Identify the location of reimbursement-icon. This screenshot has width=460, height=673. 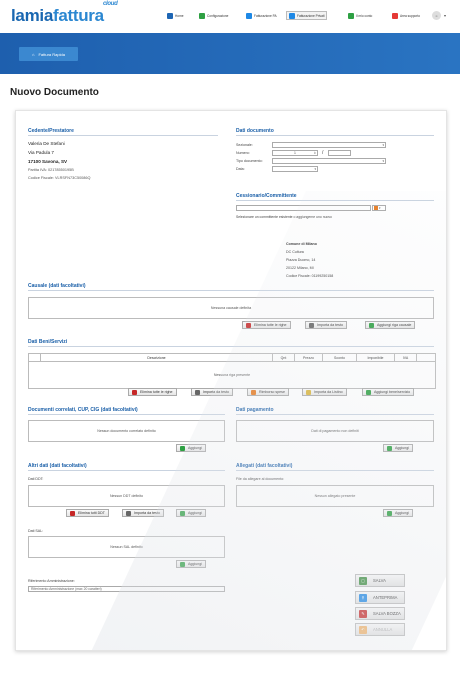
(253, 392).